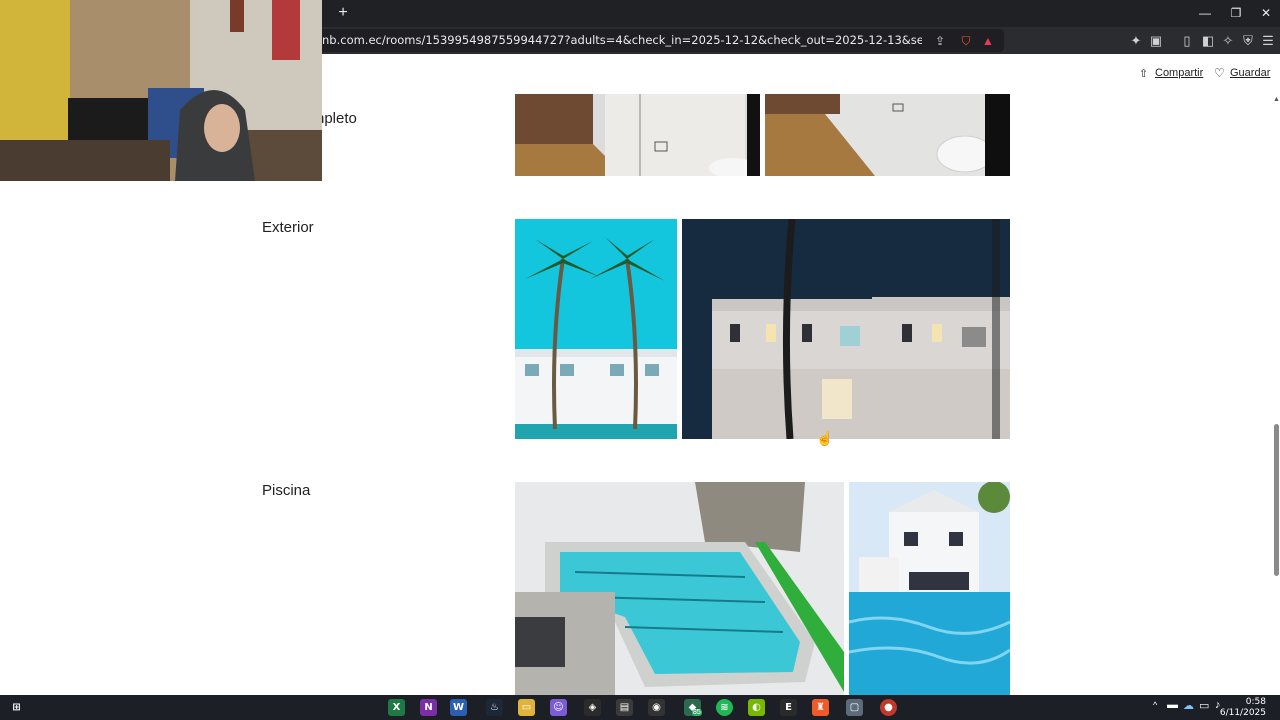  I want to click on minimize-button: —, so click(1205, 13).